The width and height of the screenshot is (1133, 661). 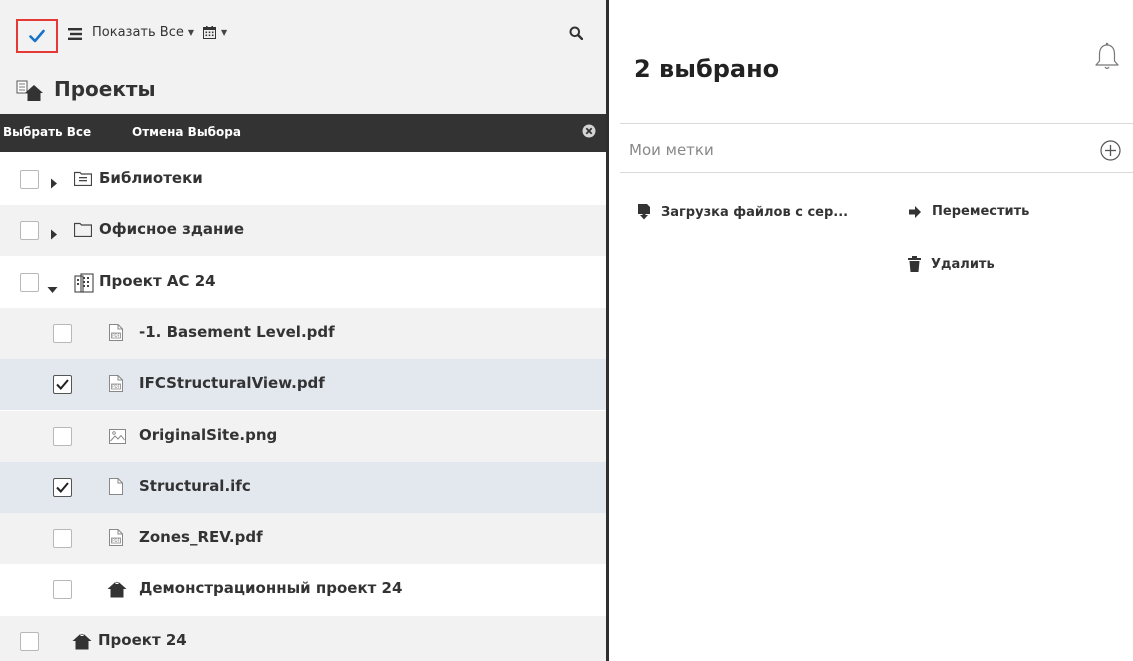 I want to click on trash-icon, so click(x=914, y=264).